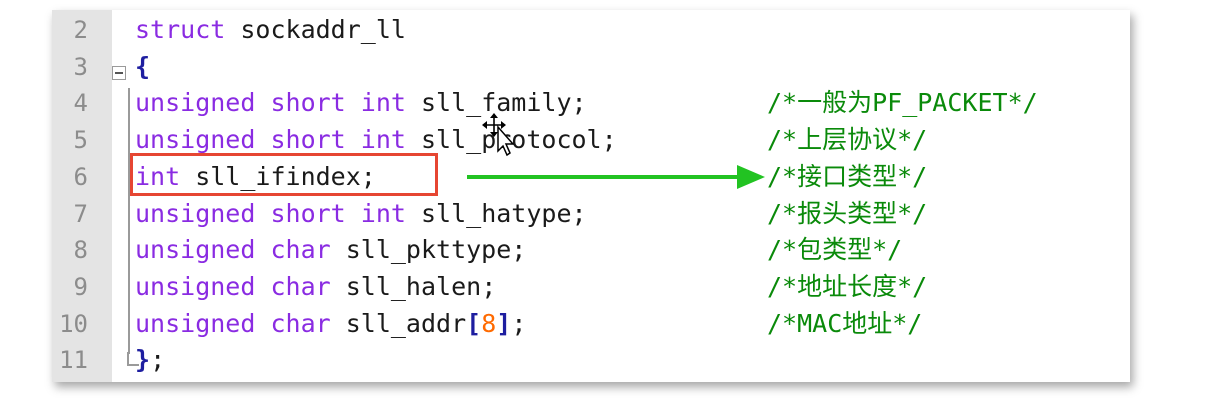 This screenshot has height=408, width=1224. Describe the element at coordinates (80, 286) in the screenshot. I see `line-number: 9` at that location.